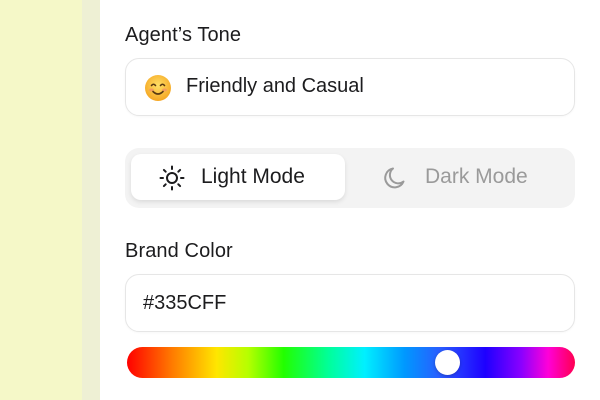 Image resolution: width=600 pixels, height=400 pixels. Describe the element at coordinates (351, 362) in the screenshot. I see `hue-slider` at that location.